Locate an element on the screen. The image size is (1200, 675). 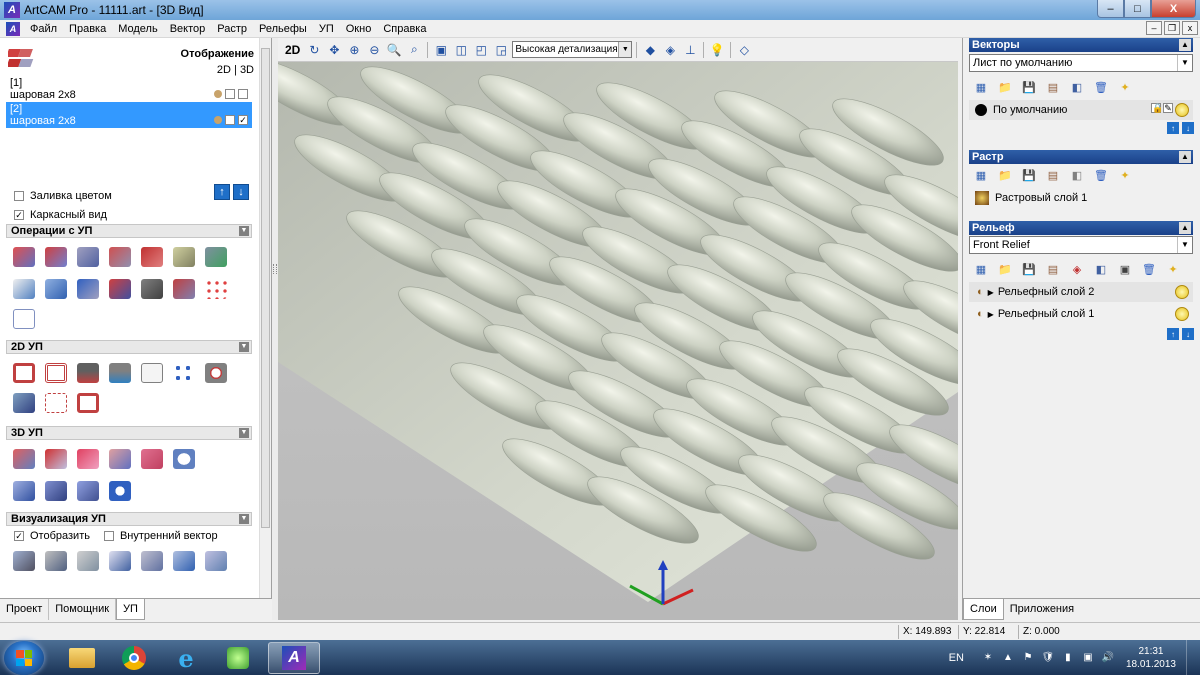
fill-color-option: Заливка цветом is located at coordinates (63, 196).